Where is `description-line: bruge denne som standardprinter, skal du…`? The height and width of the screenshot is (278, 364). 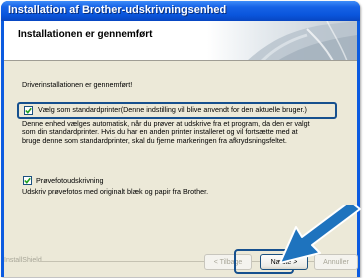
description-line: bruge denne som standardprinter, skal du… is located at coordinates (154, 140).